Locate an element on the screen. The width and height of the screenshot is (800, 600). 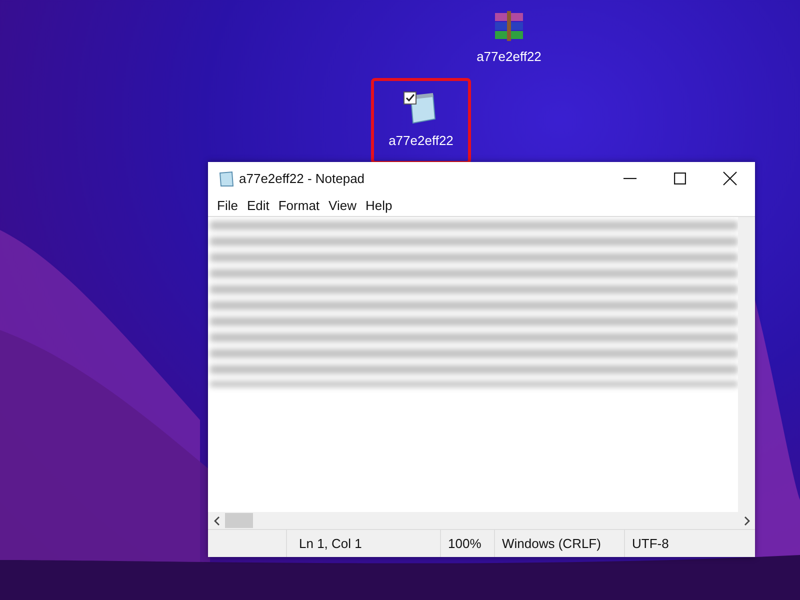
scroll-thumb is located at coordinates (239, 520).